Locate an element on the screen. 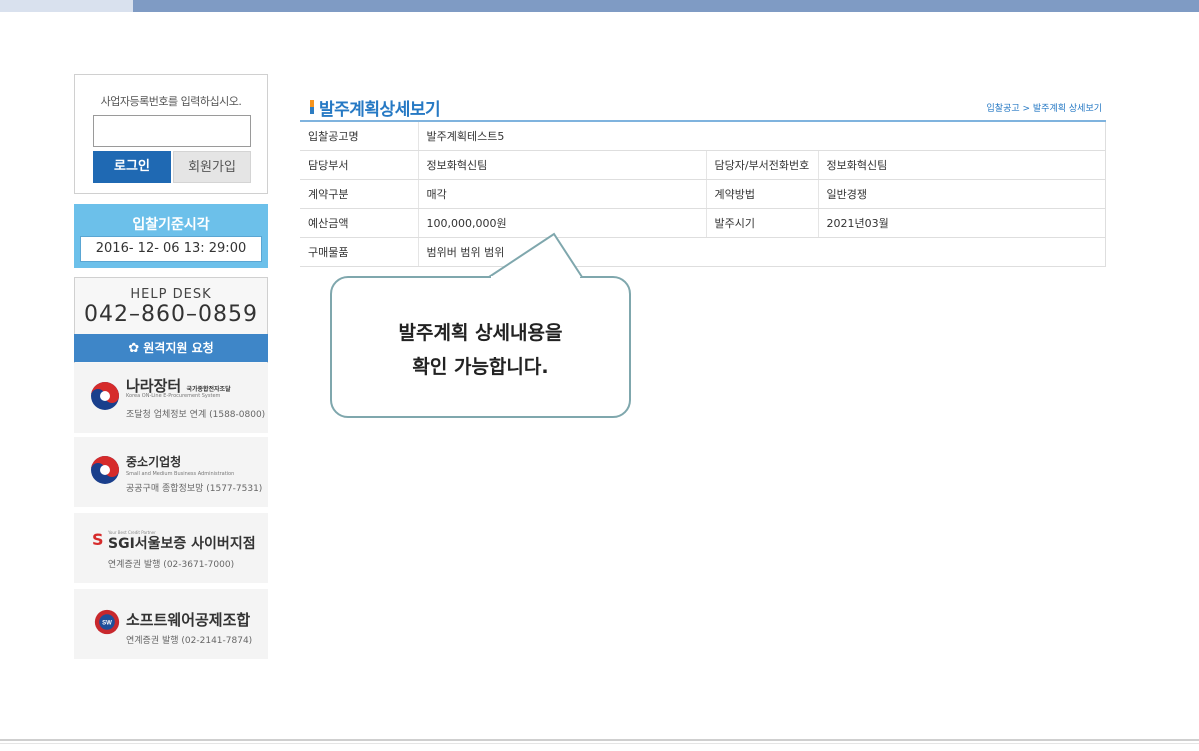 The height and width of the screenshot is (751, 1199). join-button: 회원가입 is located at coordinates (212, 167).